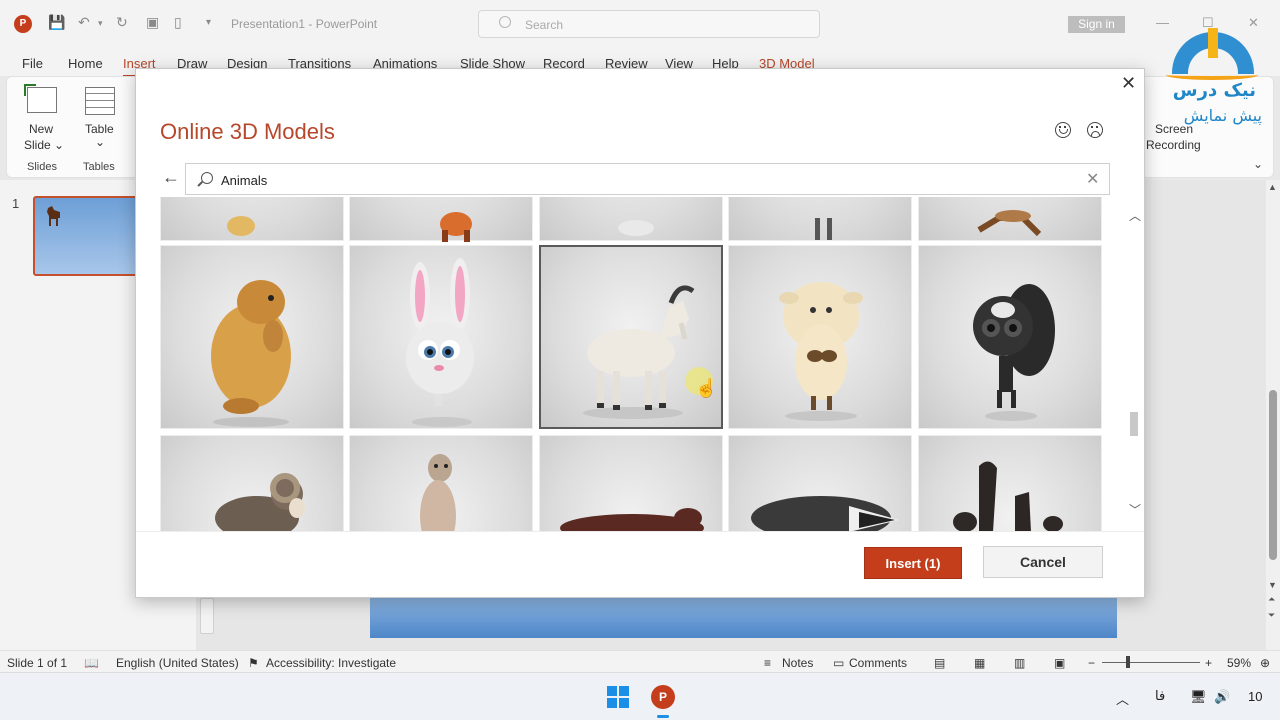  What do you see at coordinates (1010, 219) in the screenshot?
I see `model-tile-deer` at bounding box center [1010, 219].